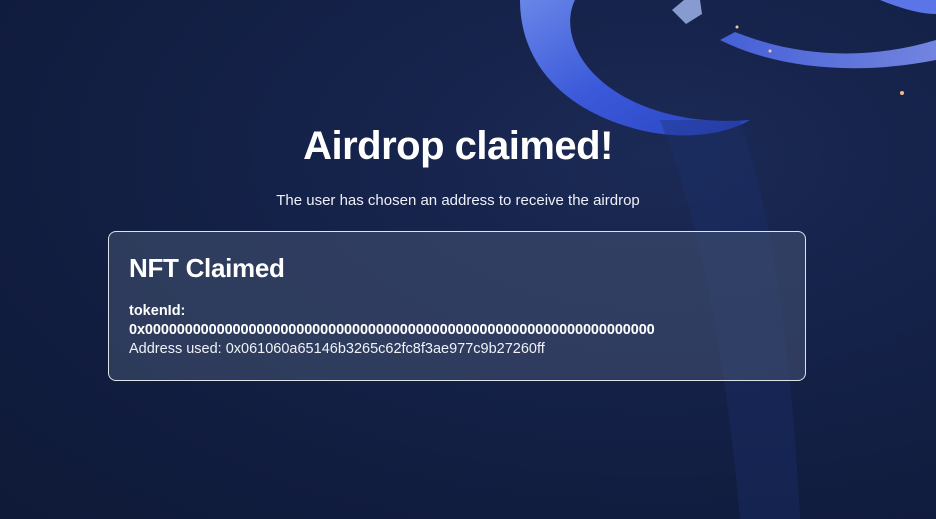 Image resolution: width=936 pixels, height=519 pixels. I want to click on card-title: NFT Claimed, so click(207, 268).